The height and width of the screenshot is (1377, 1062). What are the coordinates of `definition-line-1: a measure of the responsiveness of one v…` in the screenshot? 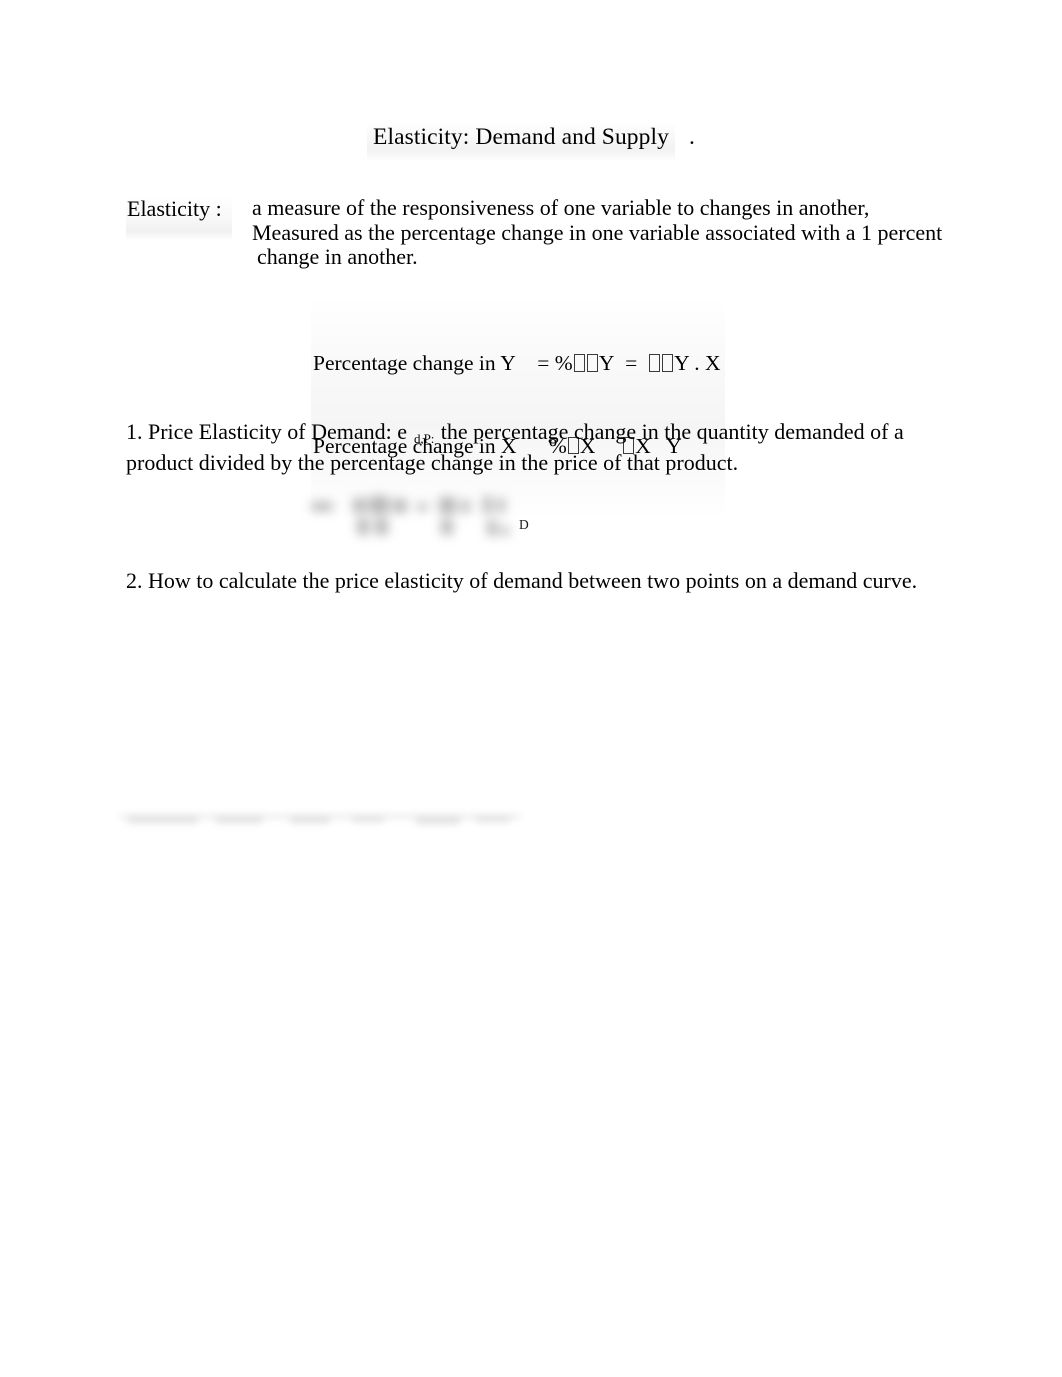 It's located at (561, 207).